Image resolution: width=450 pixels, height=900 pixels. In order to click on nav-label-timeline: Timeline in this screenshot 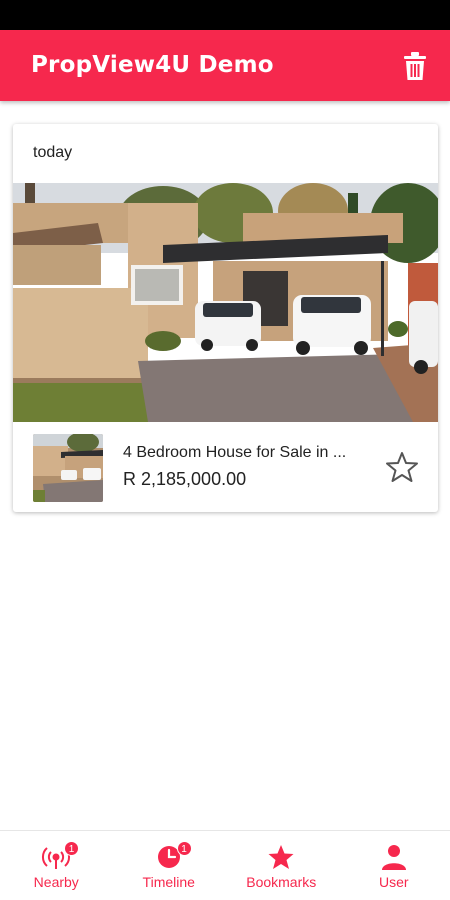, I will do `click(168, 882)`.